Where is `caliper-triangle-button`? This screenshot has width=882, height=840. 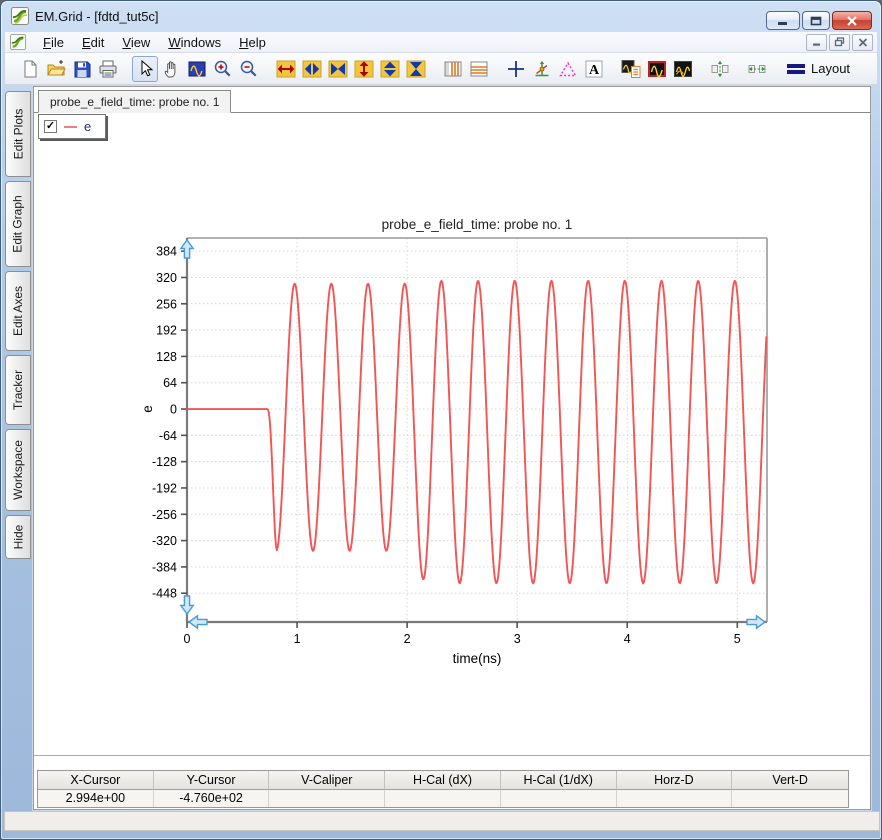
caliper-triangle-button is located at coordinates (568, 69).